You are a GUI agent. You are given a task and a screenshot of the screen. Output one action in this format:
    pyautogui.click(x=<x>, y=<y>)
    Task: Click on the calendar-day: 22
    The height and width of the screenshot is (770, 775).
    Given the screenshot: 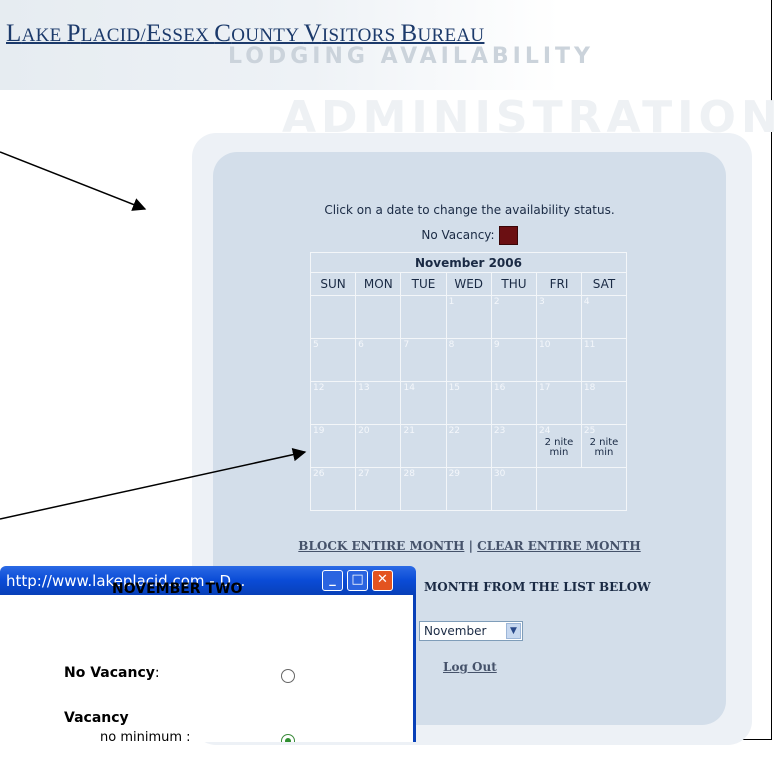 What is the action you would take?
    pyautogui.click(x=468, y=446)
    